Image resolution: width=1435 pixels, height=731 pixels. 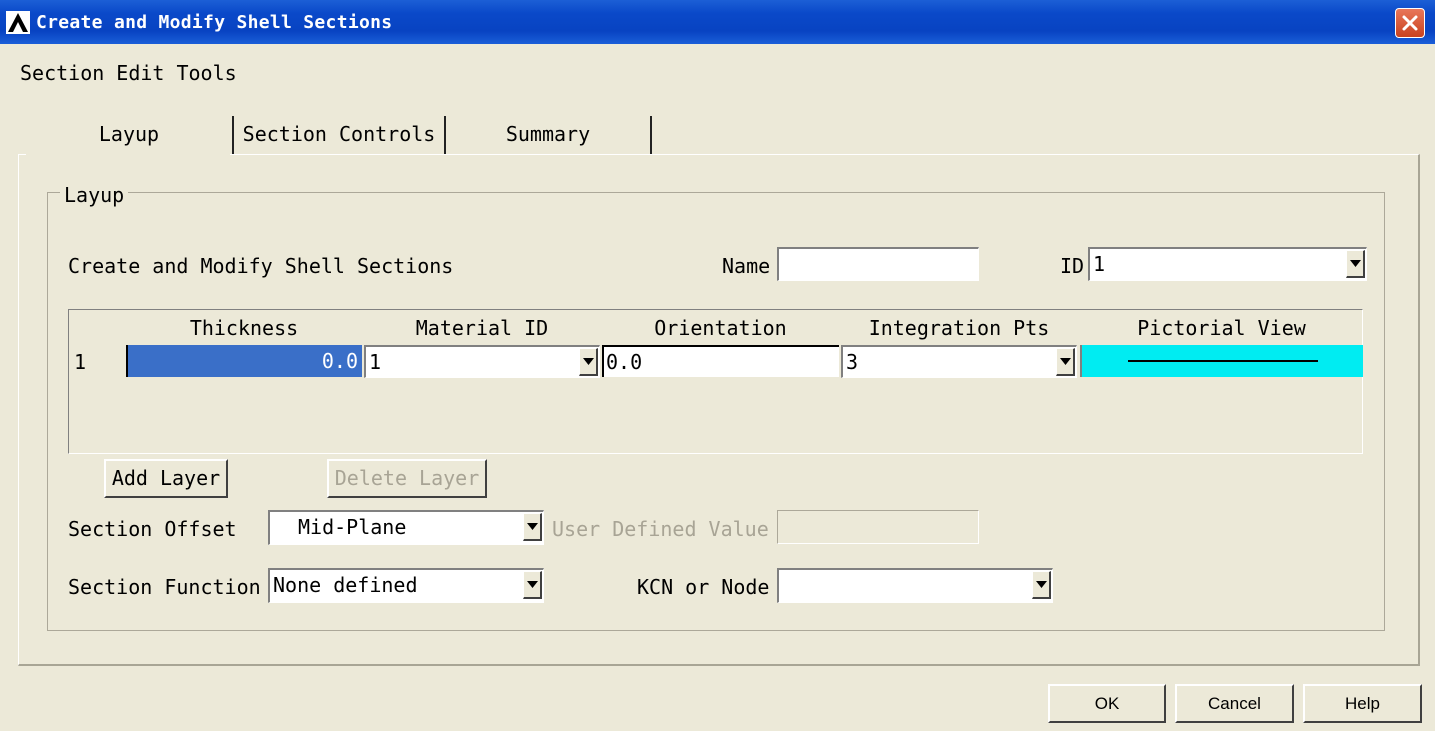 I want to click on col-orientation: Orientation, so click(x=720, y=328).